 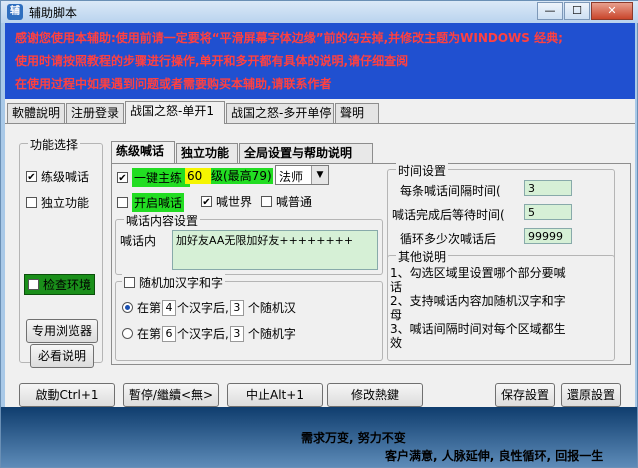 I want to click on standalone-checkbox: 独立功能, so click(x=57, y=202).